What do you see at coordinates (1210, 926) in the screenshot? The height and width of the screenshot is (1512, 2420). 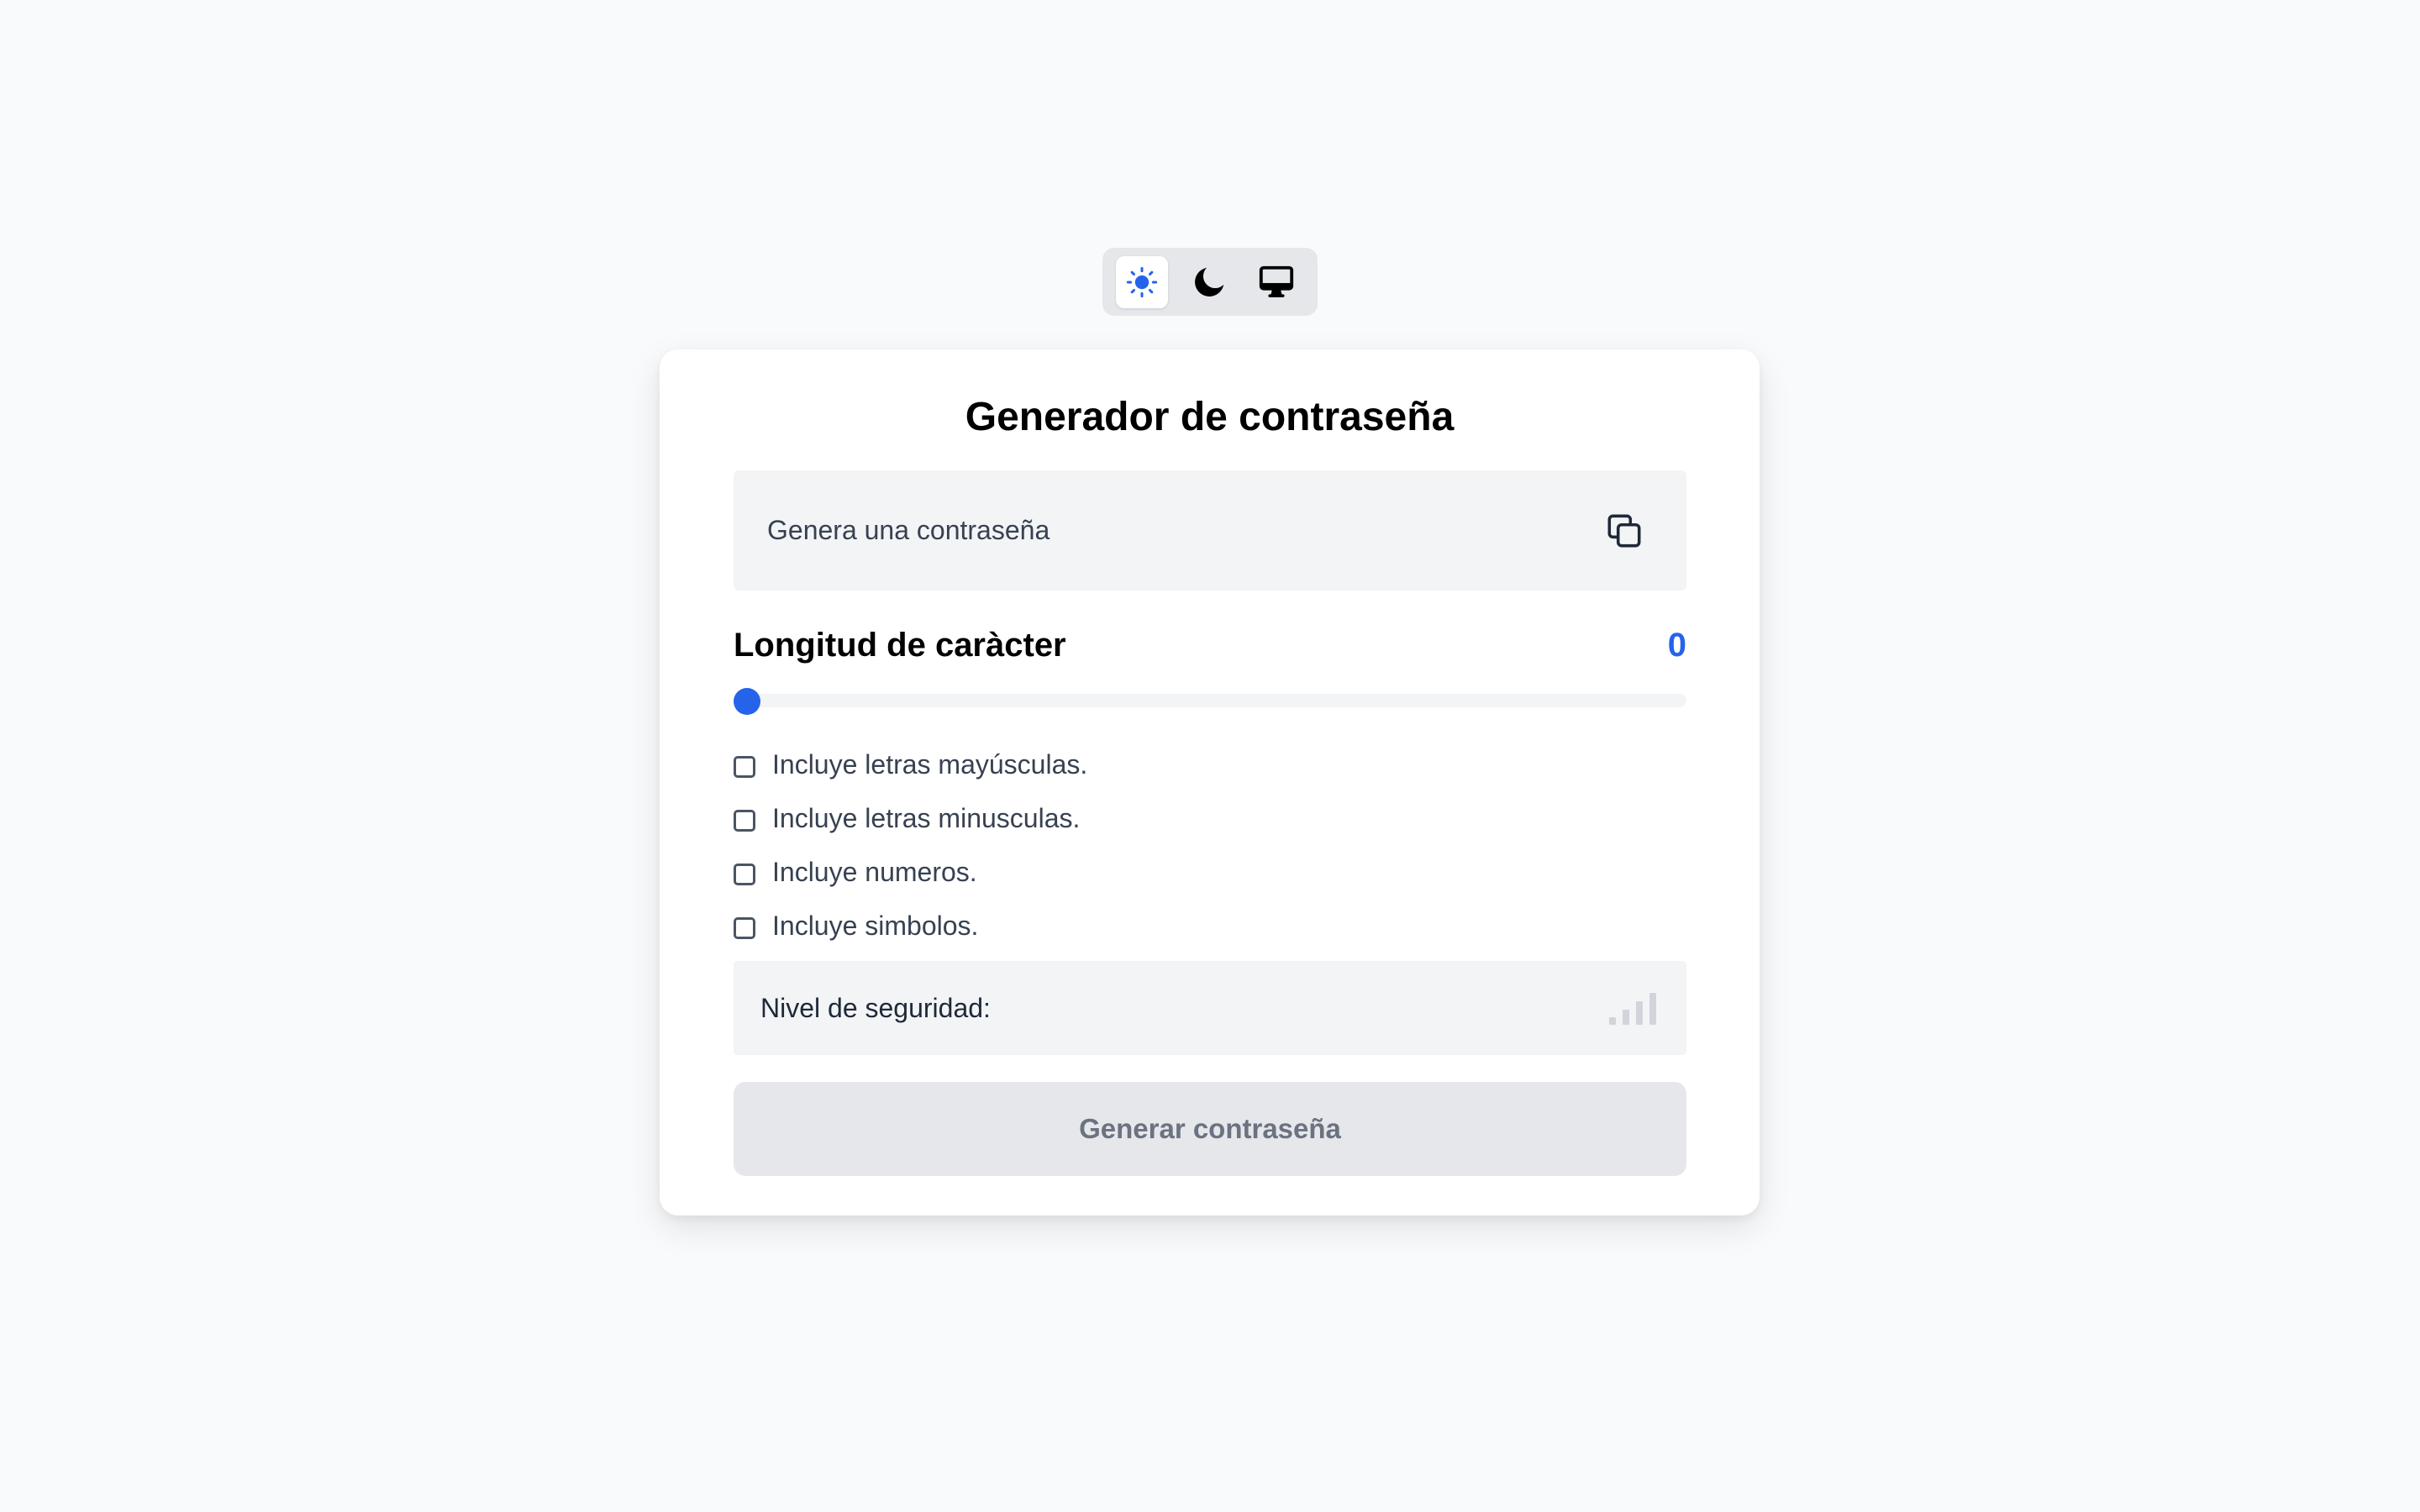 I see `option-symbols: Incluye simbolos.` at bounding box center [1210, 926].